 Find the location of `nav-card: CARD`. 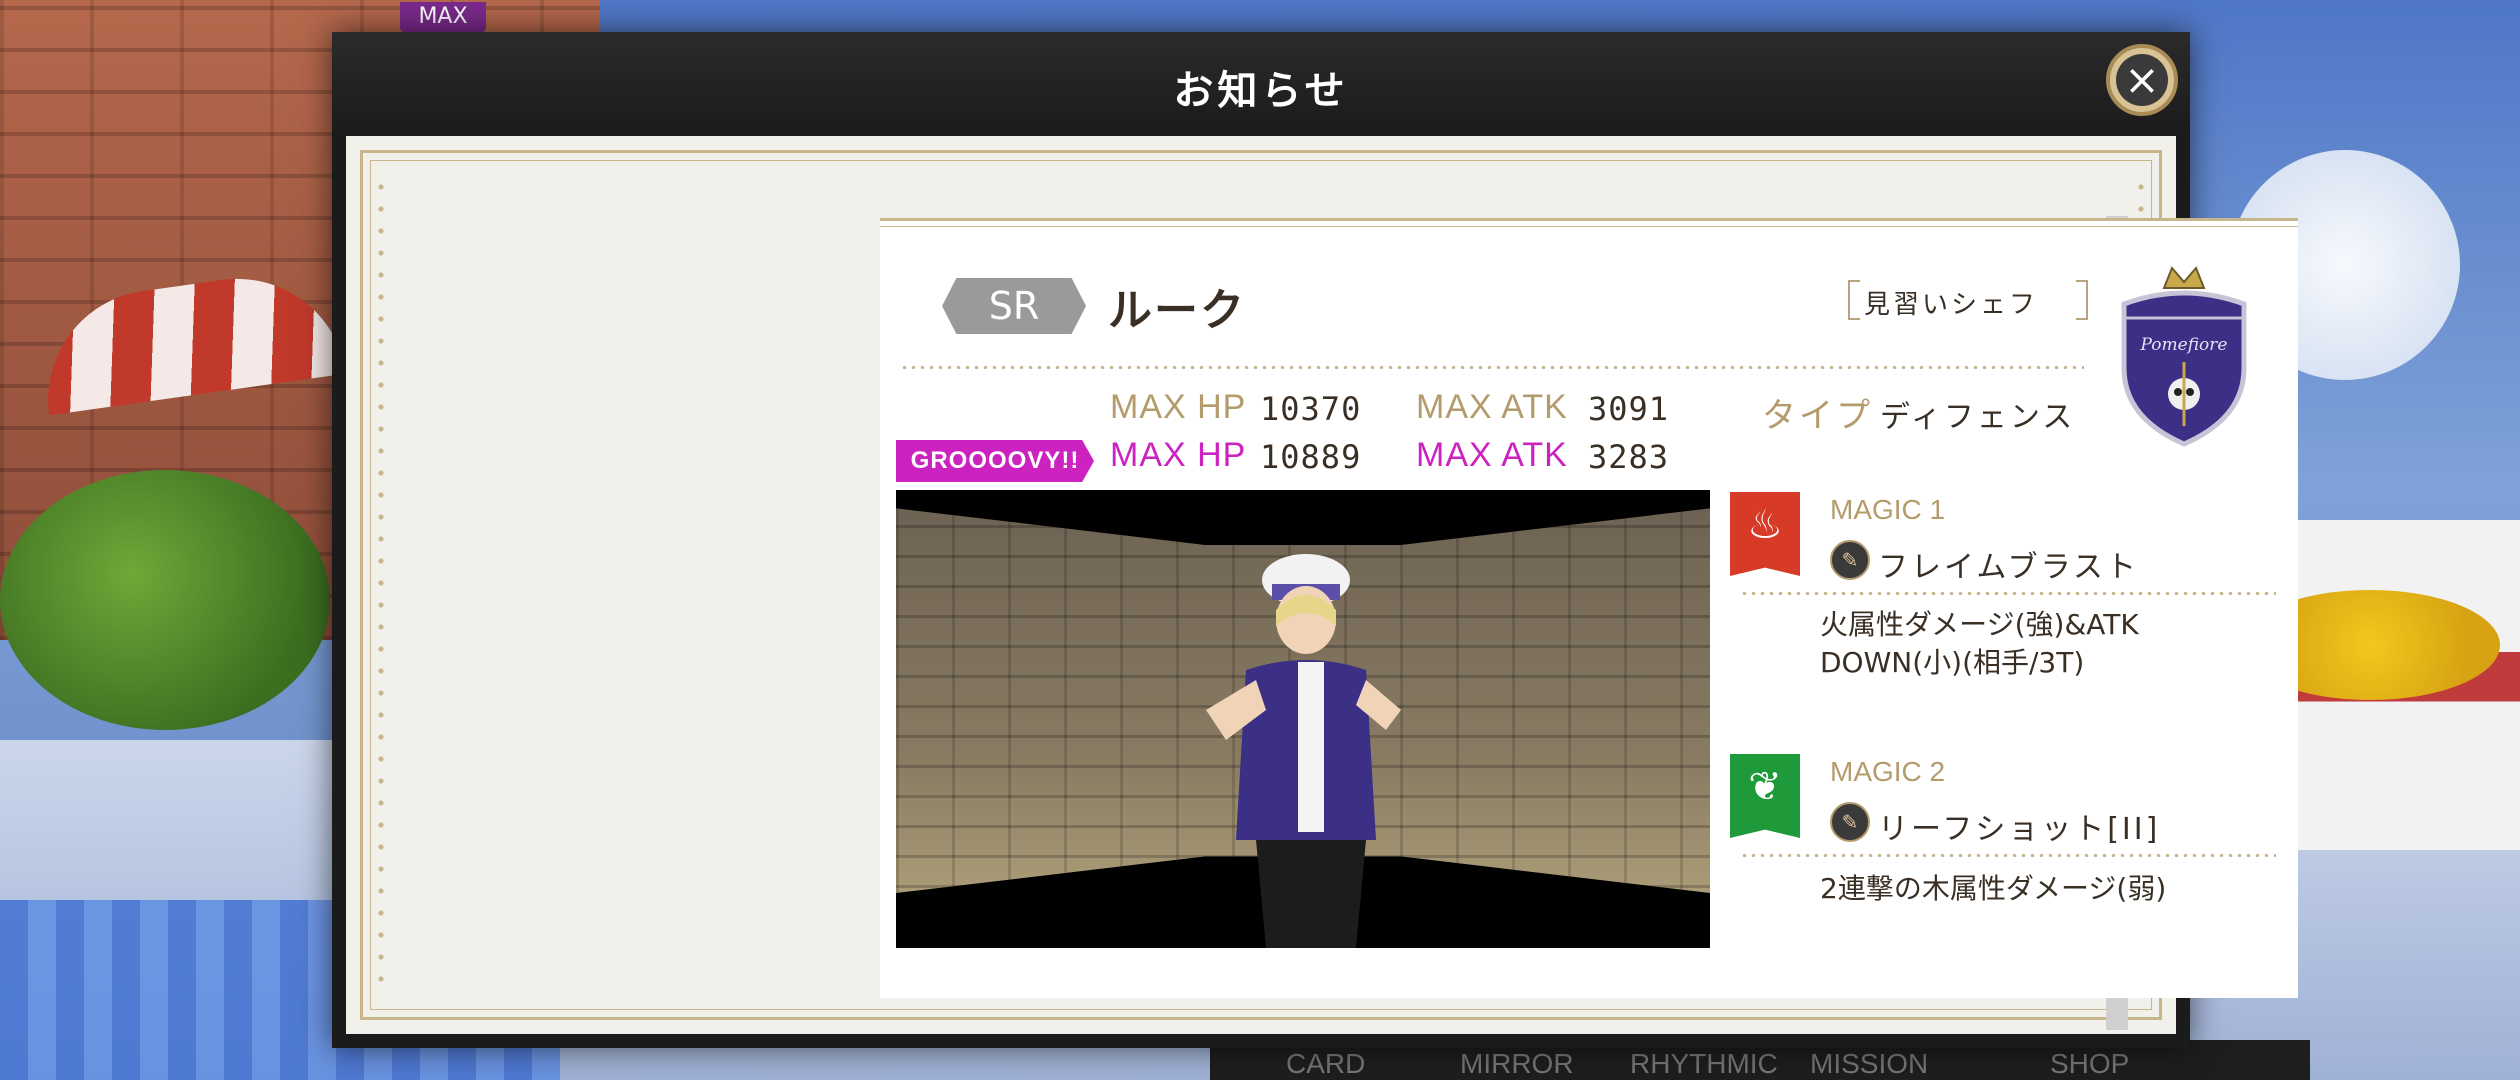

nav-card: CARD is located at coordinates (1325, 1064).